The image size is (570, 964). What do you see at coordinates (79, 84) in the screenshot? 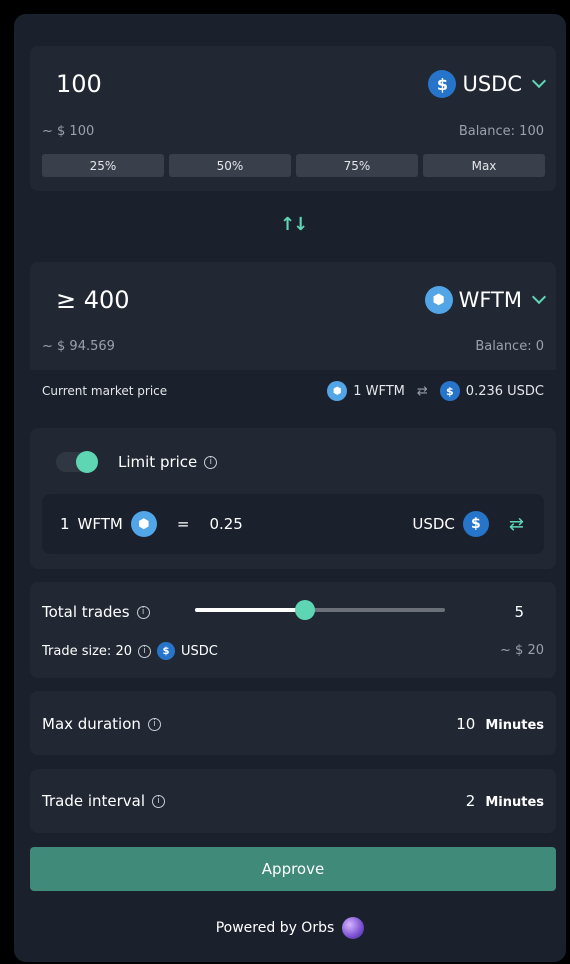
I see `from-amount-input: 100` at bounding box center [79, 84].